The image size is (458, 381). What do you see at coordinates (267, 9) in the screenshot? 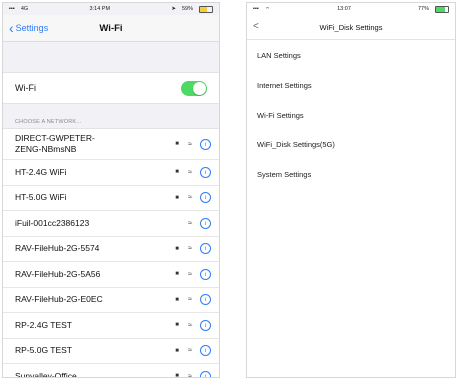
I see `wifi-status-icon: ⌔` at bounding box center [267, 9].